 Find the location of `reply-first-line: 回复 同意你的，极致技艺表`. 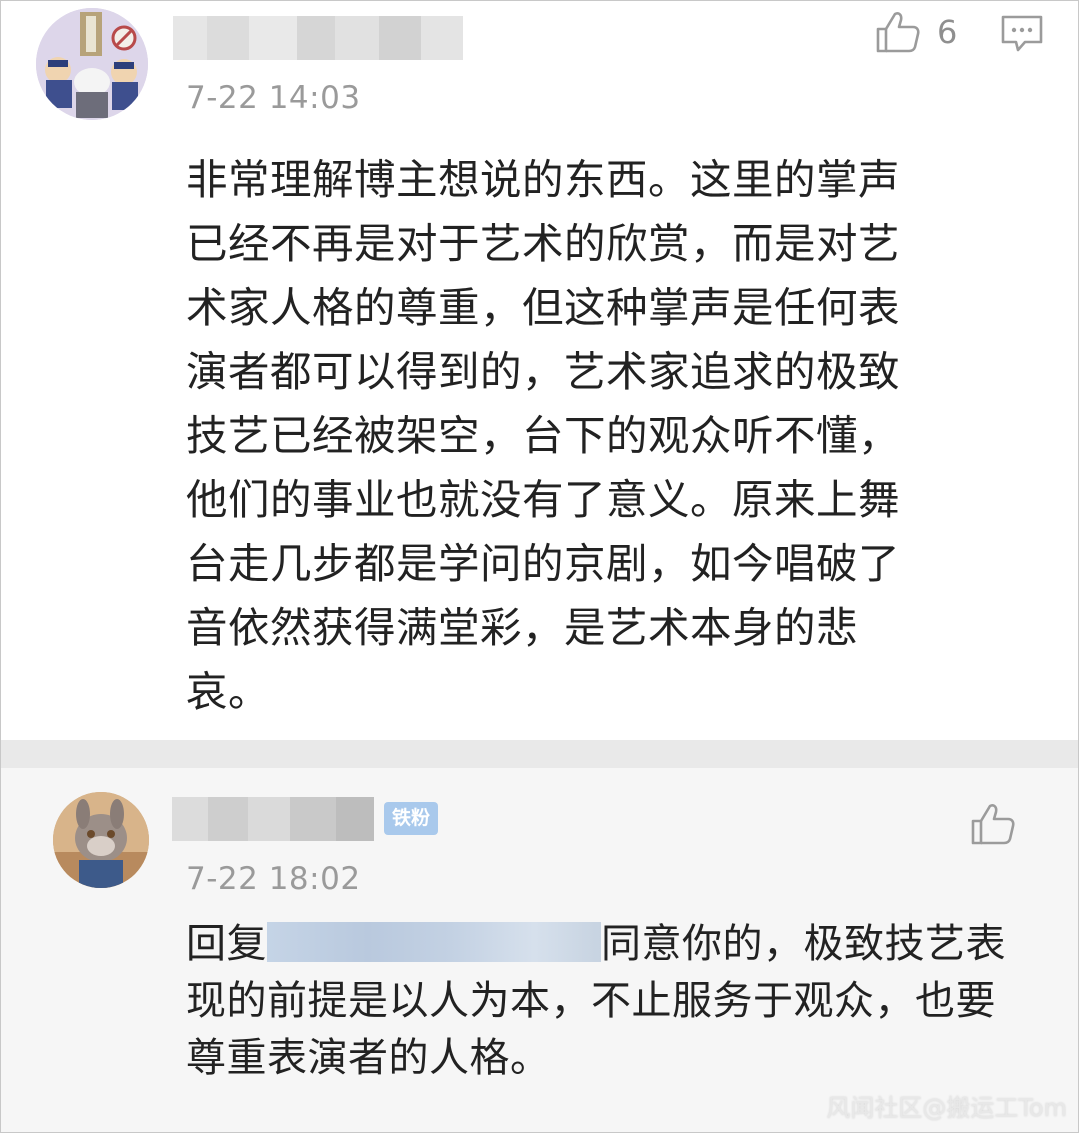

reply-first-line: 回复 同意你的，极致技艺表 is located at coordinates (616, 944).